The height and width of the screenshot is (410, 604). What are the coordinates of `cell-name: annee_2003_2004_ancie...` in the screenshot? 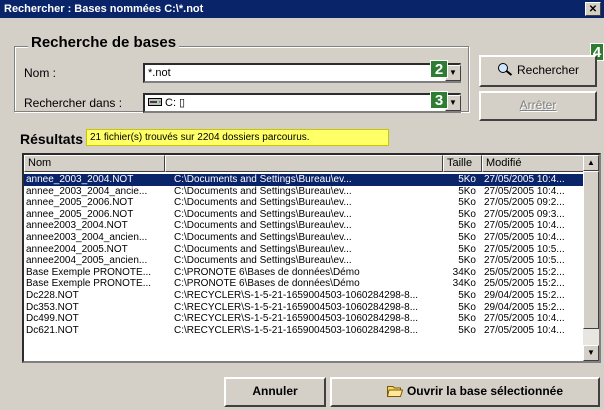 It's located at (87, 191).